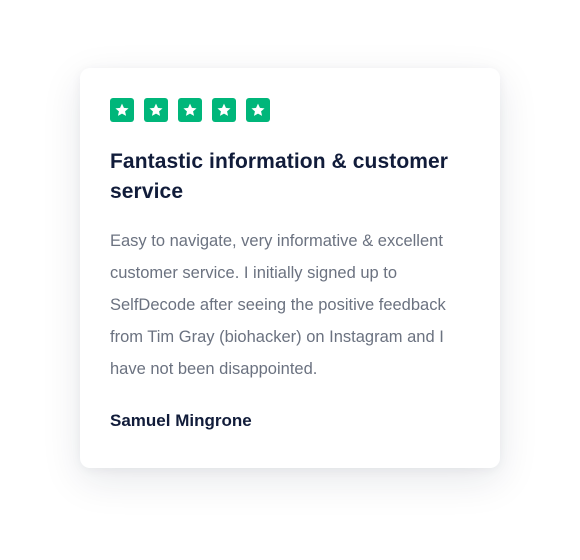 This screenshot has height=560, width=580. What do you see at coordinates (279, 176) in the screenshot?
I see `review-title: Fantastic information & customer service` at bounding box center [279, 176].